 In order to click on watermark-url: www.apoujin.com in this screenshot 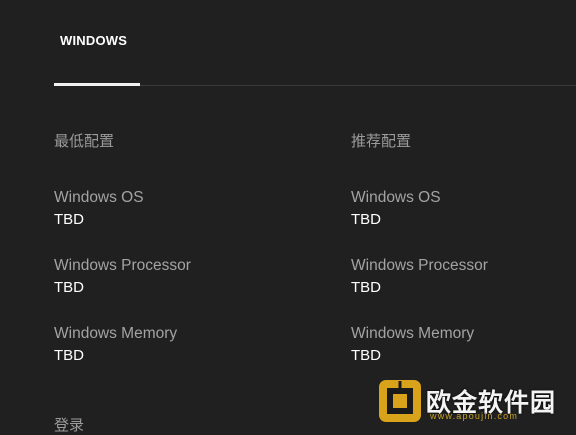, I will do `click(474, 416)`.